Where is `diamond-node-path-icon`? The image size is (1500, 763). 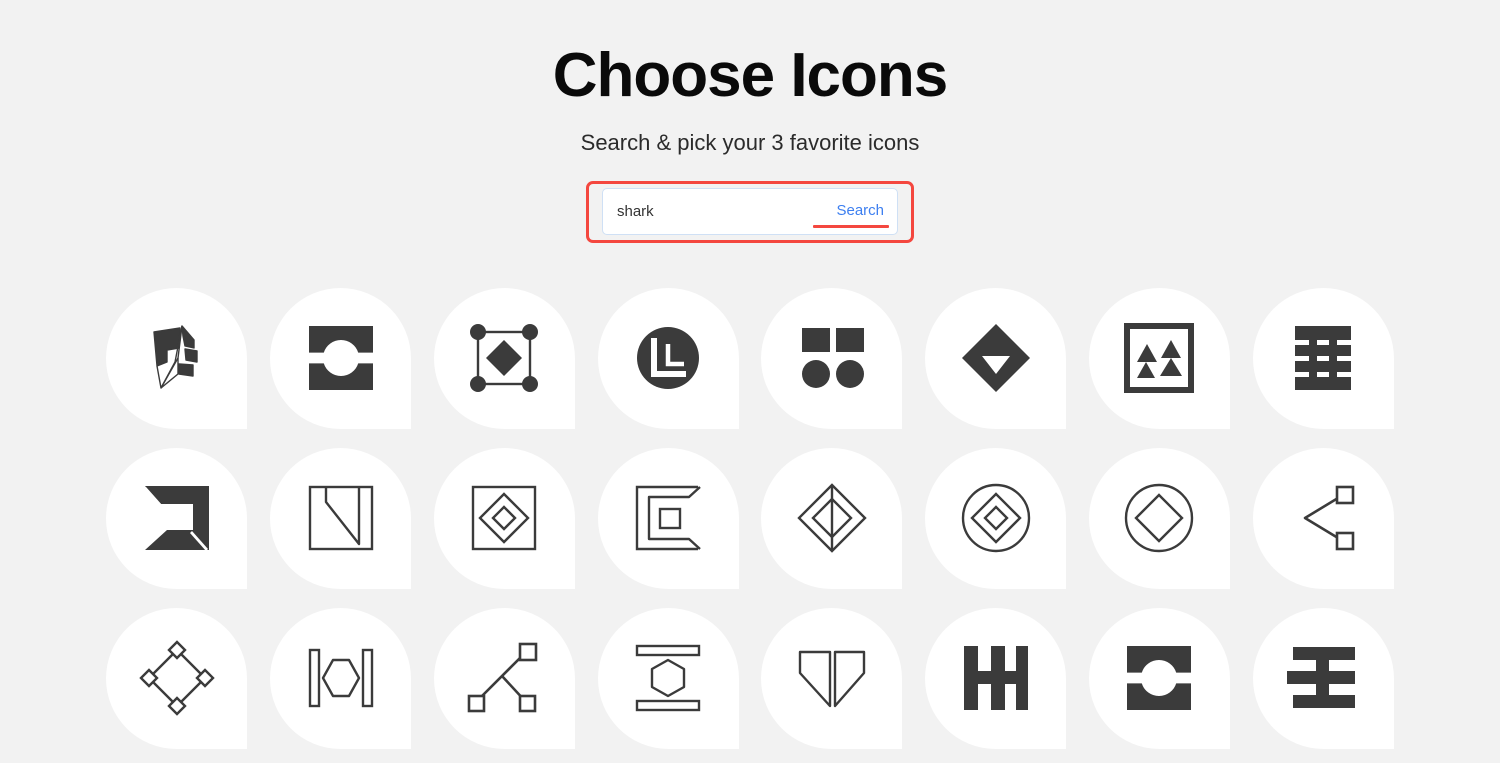
diamond-node-path-icon is located at coordinates (177, 678).